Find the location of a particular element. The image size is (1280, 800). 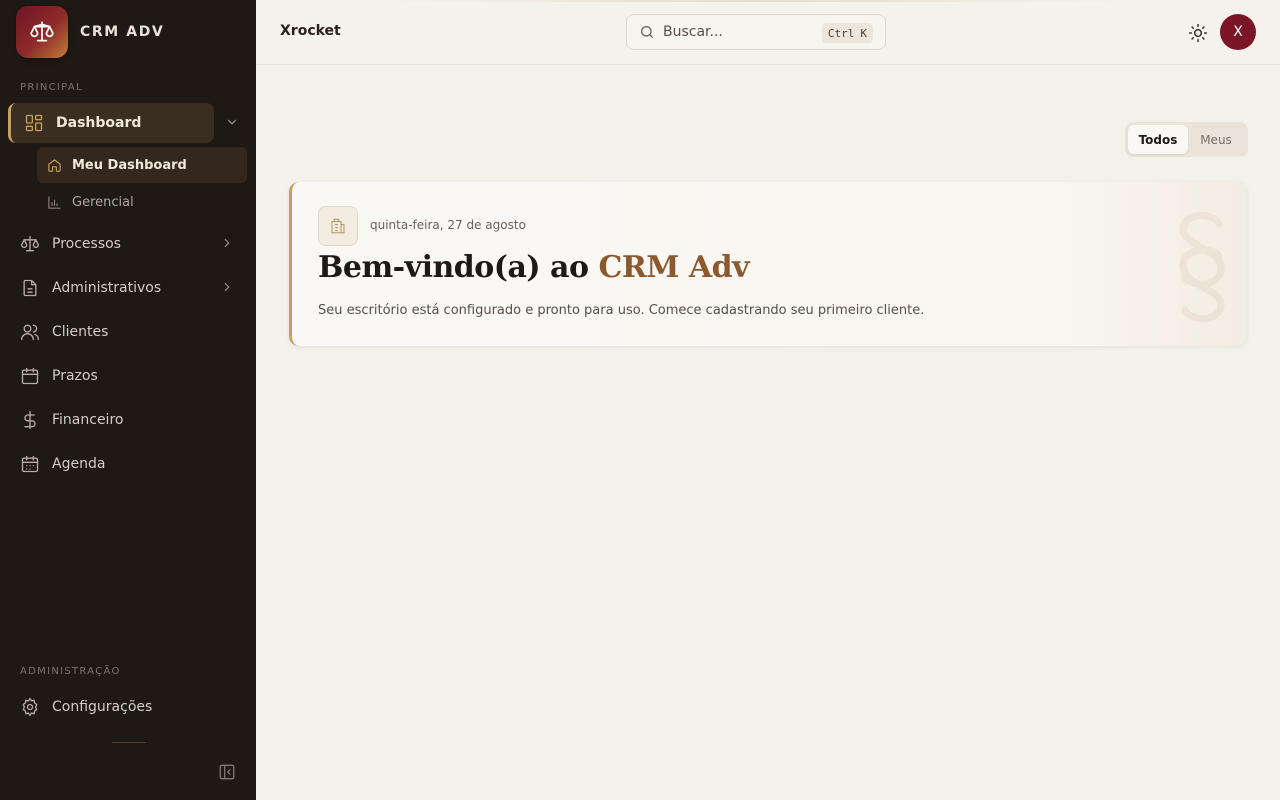

gear-icon is located at coordinates (30, 707).